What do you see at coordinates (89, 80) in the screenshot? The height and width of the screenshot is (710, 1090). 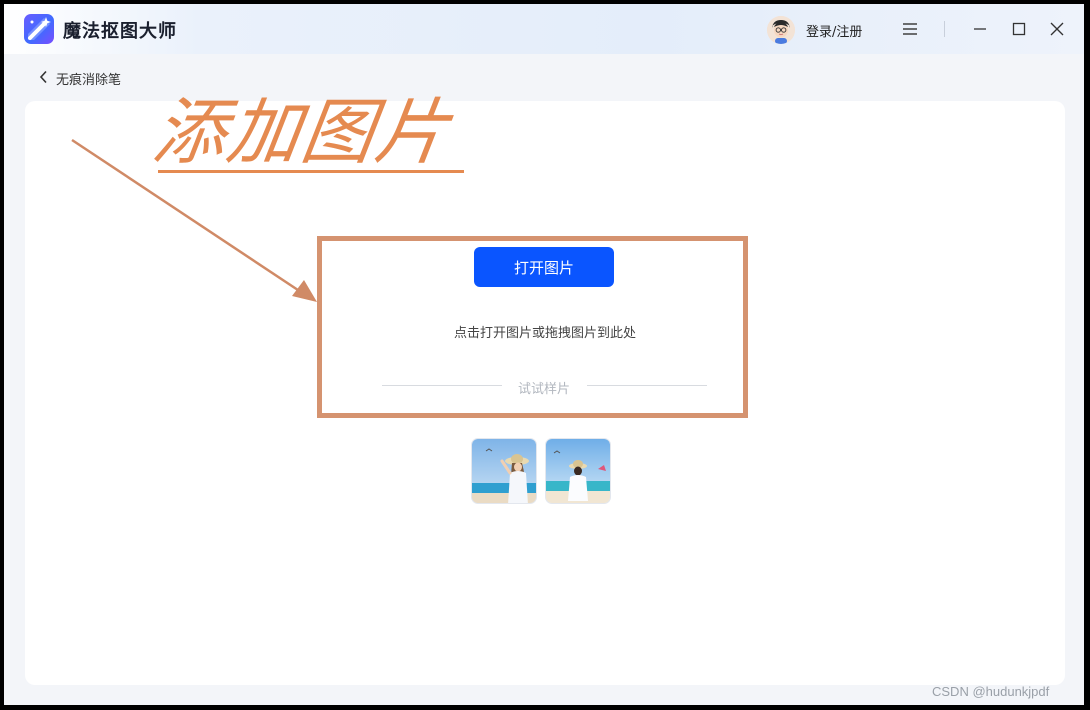 I see `back-label: 无痕消除笔` at bounding box center [89, 80].